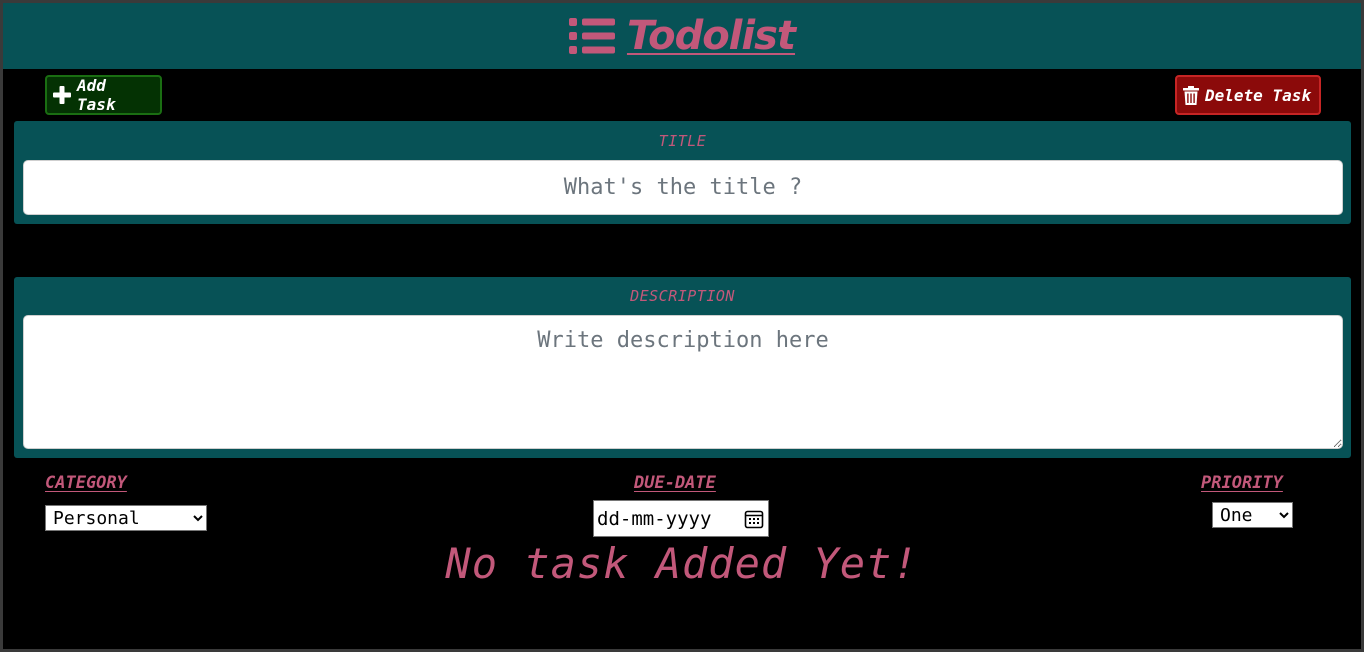  I want to click on title-label: TITLE, so click(682, 141).